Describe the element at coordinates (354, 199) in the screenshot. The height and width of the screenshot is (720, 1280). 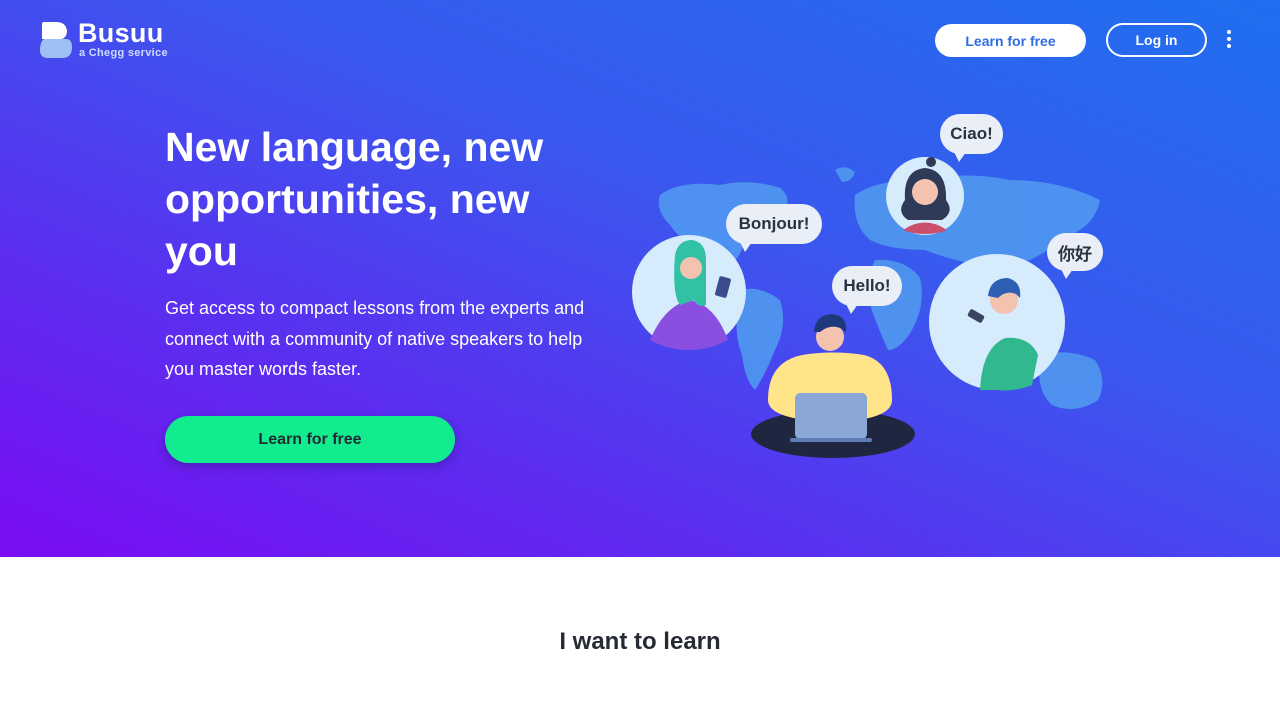
I see `hero-headline: New language, new opportunities, new you` at that location.